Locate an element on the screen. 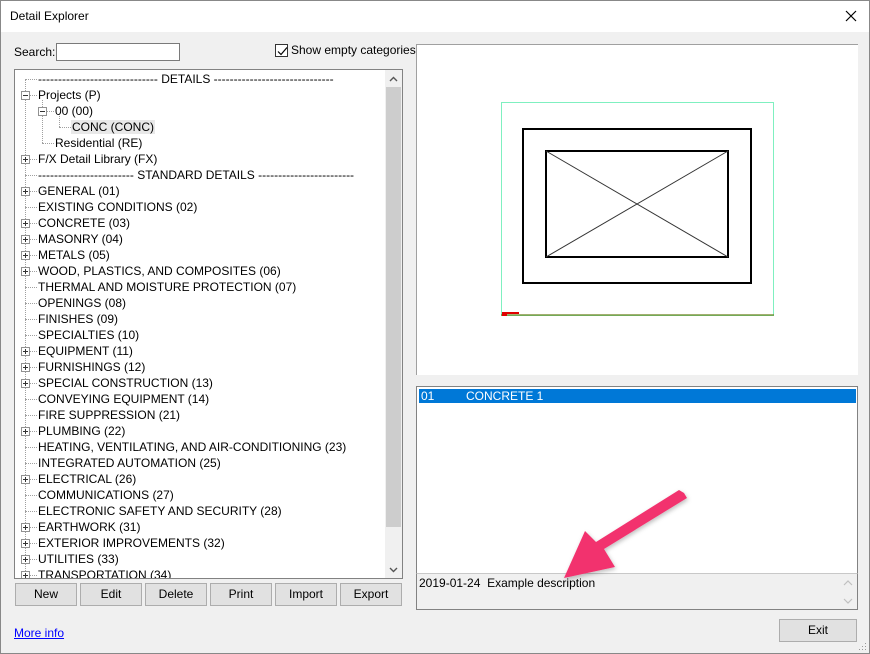 The width and height of the screenshot is (870, 654). scroll-down-icon is located at coordinates (393, 569).